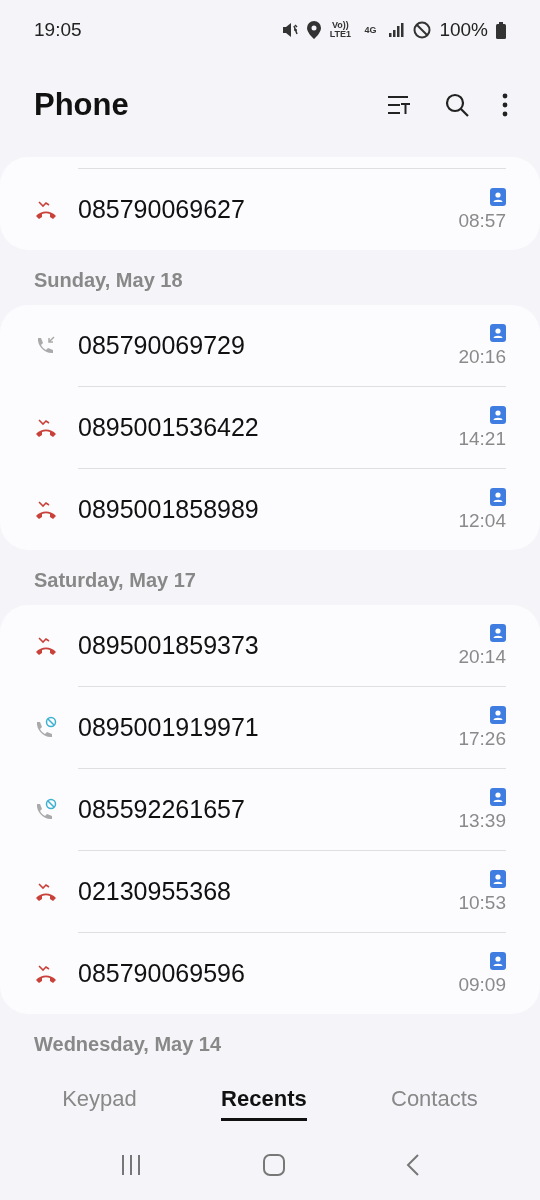 The width and height of the screenshot is (540, 1200). I want to click on phone-number: 0895001536422, so click(169, 427).